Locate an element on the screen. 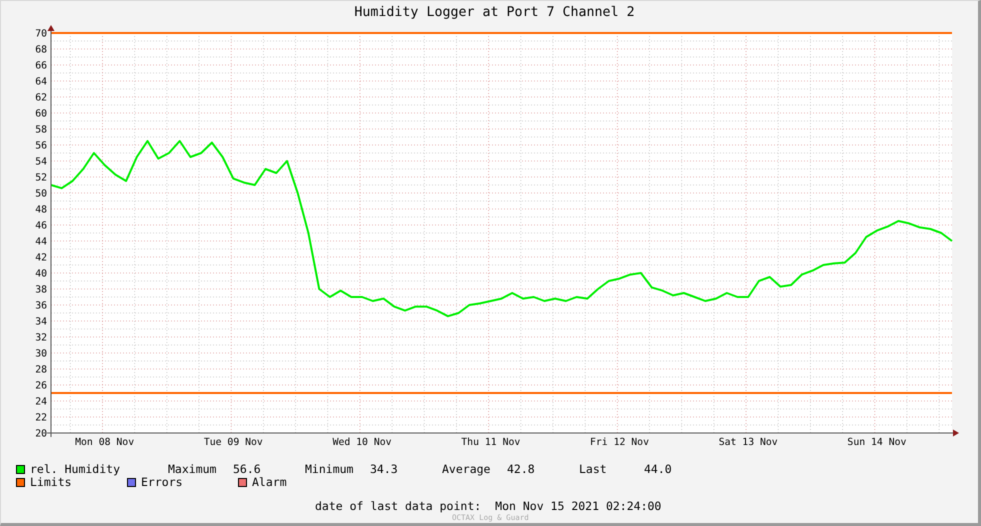  y-axis-label: 44 is located at coordinates (41, 242).